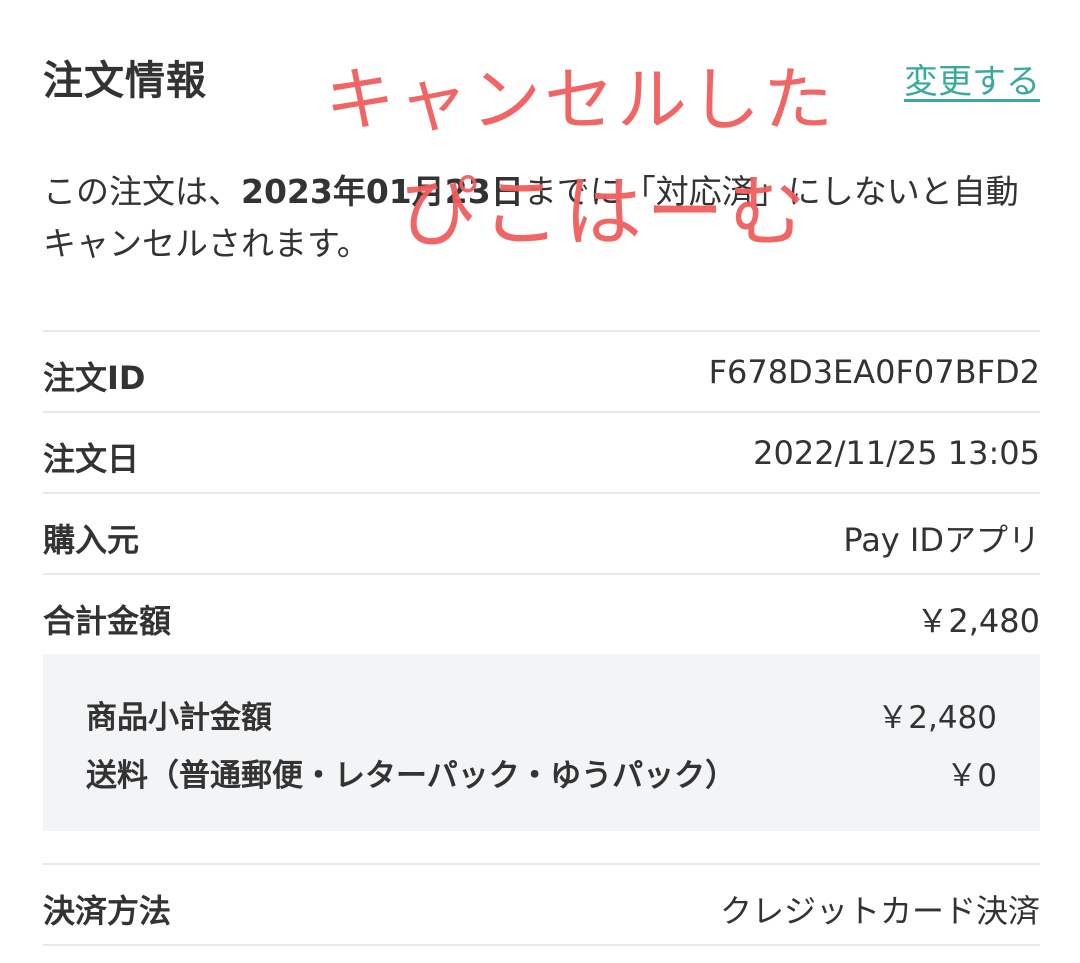 This screenshot has height=963, width=1080. Describe the element at coordinates (941, 540) in the screenshot. I see `purchase-source-value: Pay IDアプリ` at that location.